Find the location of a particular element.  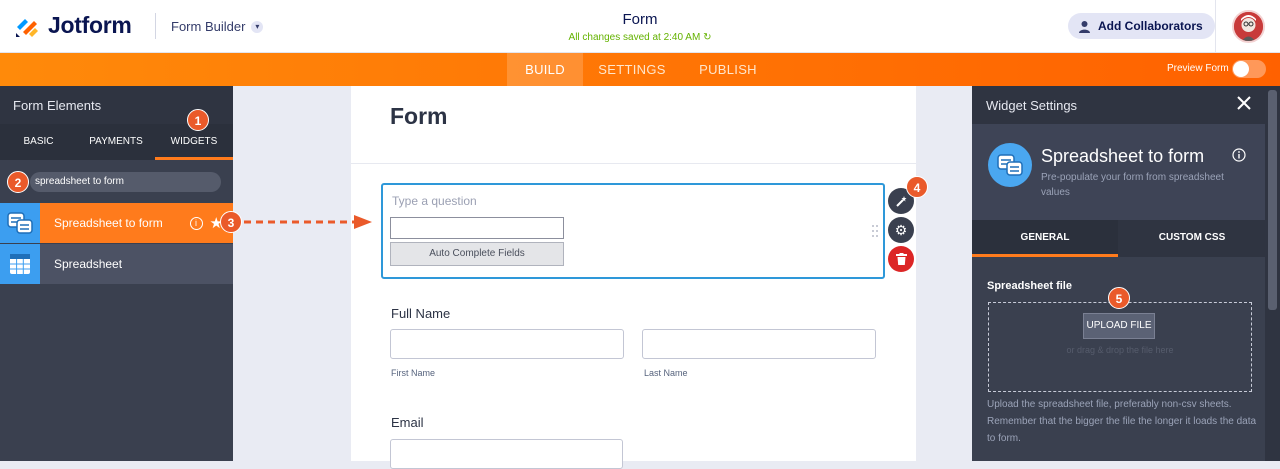

tab-custom-css: CUSTOM CSS is located at coordinates (1192, 238).